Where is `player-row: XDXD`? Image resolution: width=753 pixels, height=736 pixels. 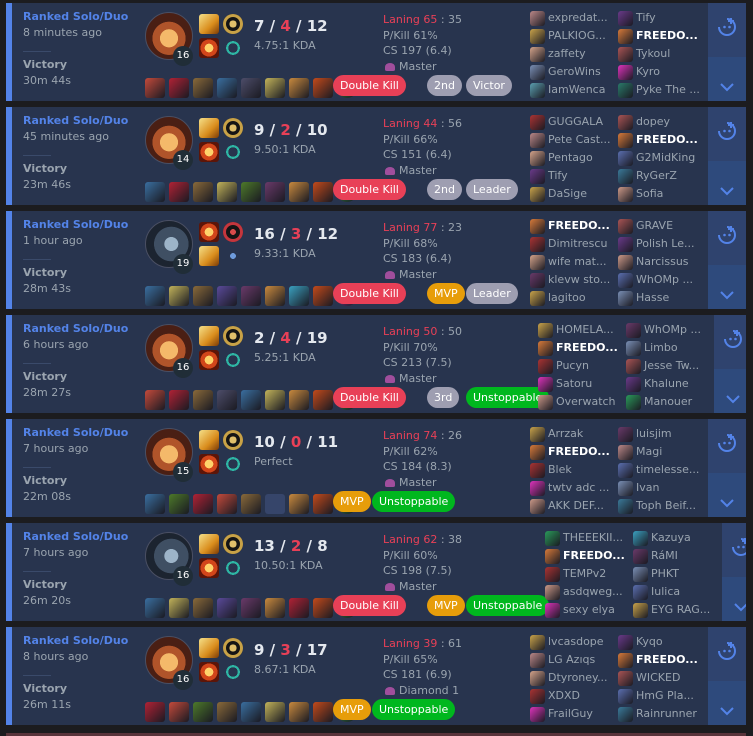 player-row: XDXD is located at coordinates (580, 697).